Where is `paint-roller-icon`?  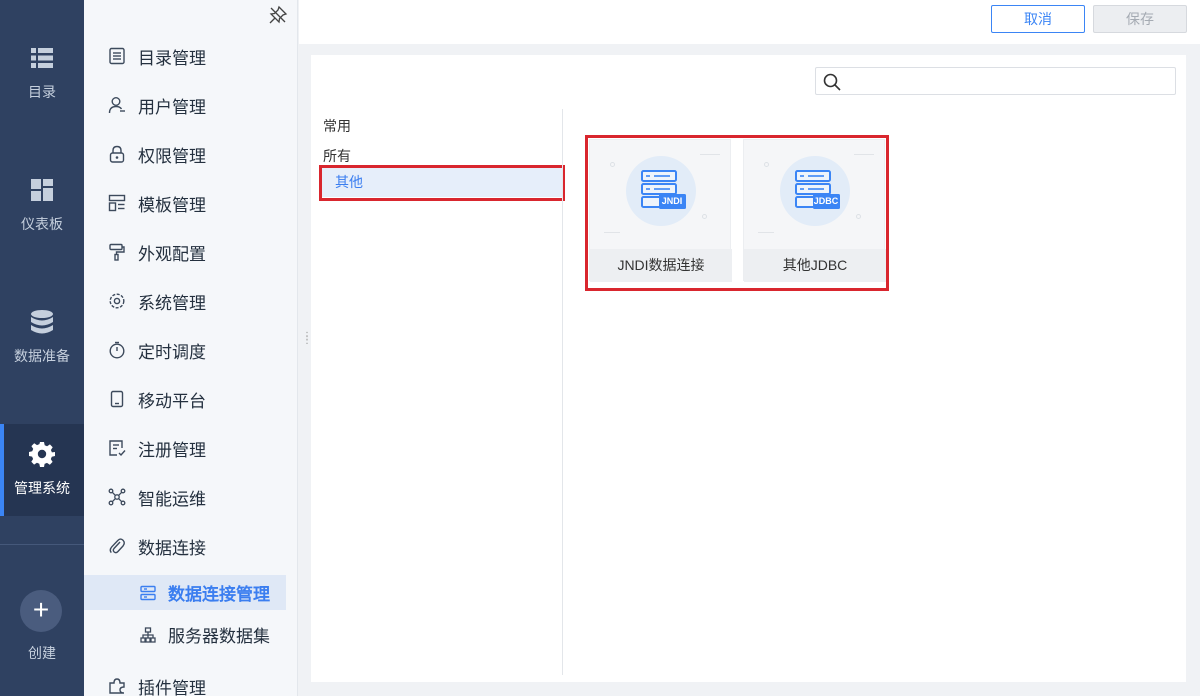 paint-roller-icon is located at coordinates (117, 252).